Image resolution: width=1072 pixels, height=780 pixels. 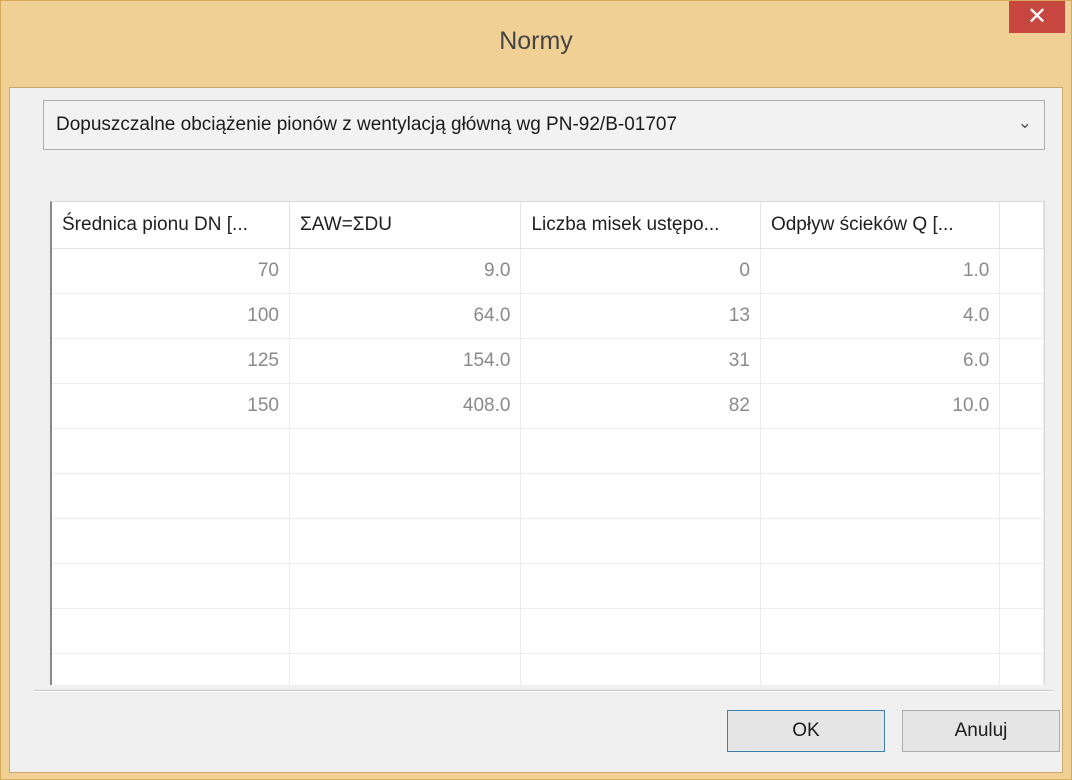 I want to click on column-header-sum-aw: ΣAW=ΣDU, so click(x=405, y=225).